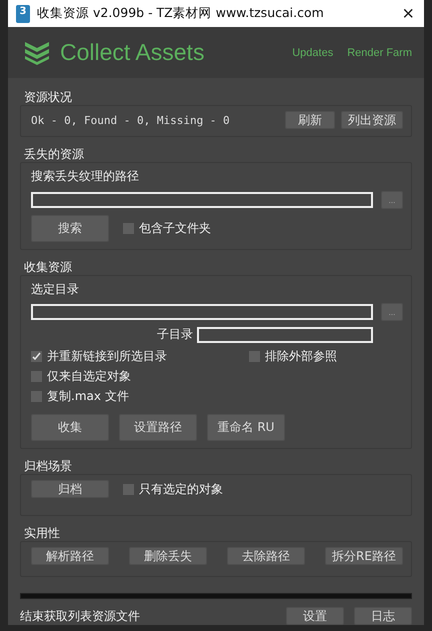 This screenshot has width=432, height=631. I want to click on checkbox-label: 包含子文件夹, so click(175, 228).